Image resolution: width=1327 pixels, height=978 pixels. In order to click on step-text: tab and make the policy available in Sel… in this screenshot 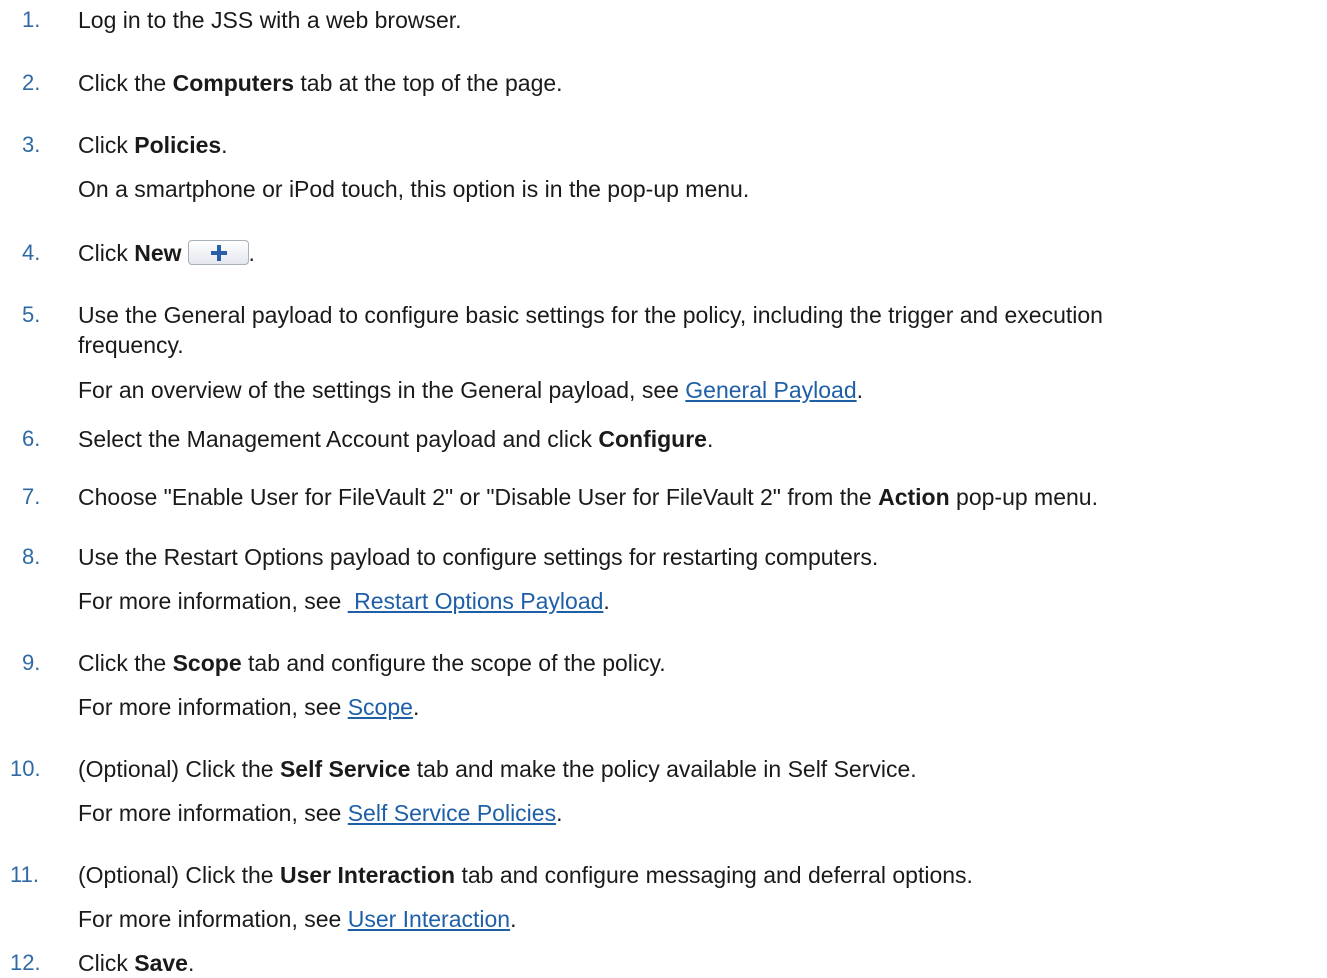, I will do `click(663, 769)`.